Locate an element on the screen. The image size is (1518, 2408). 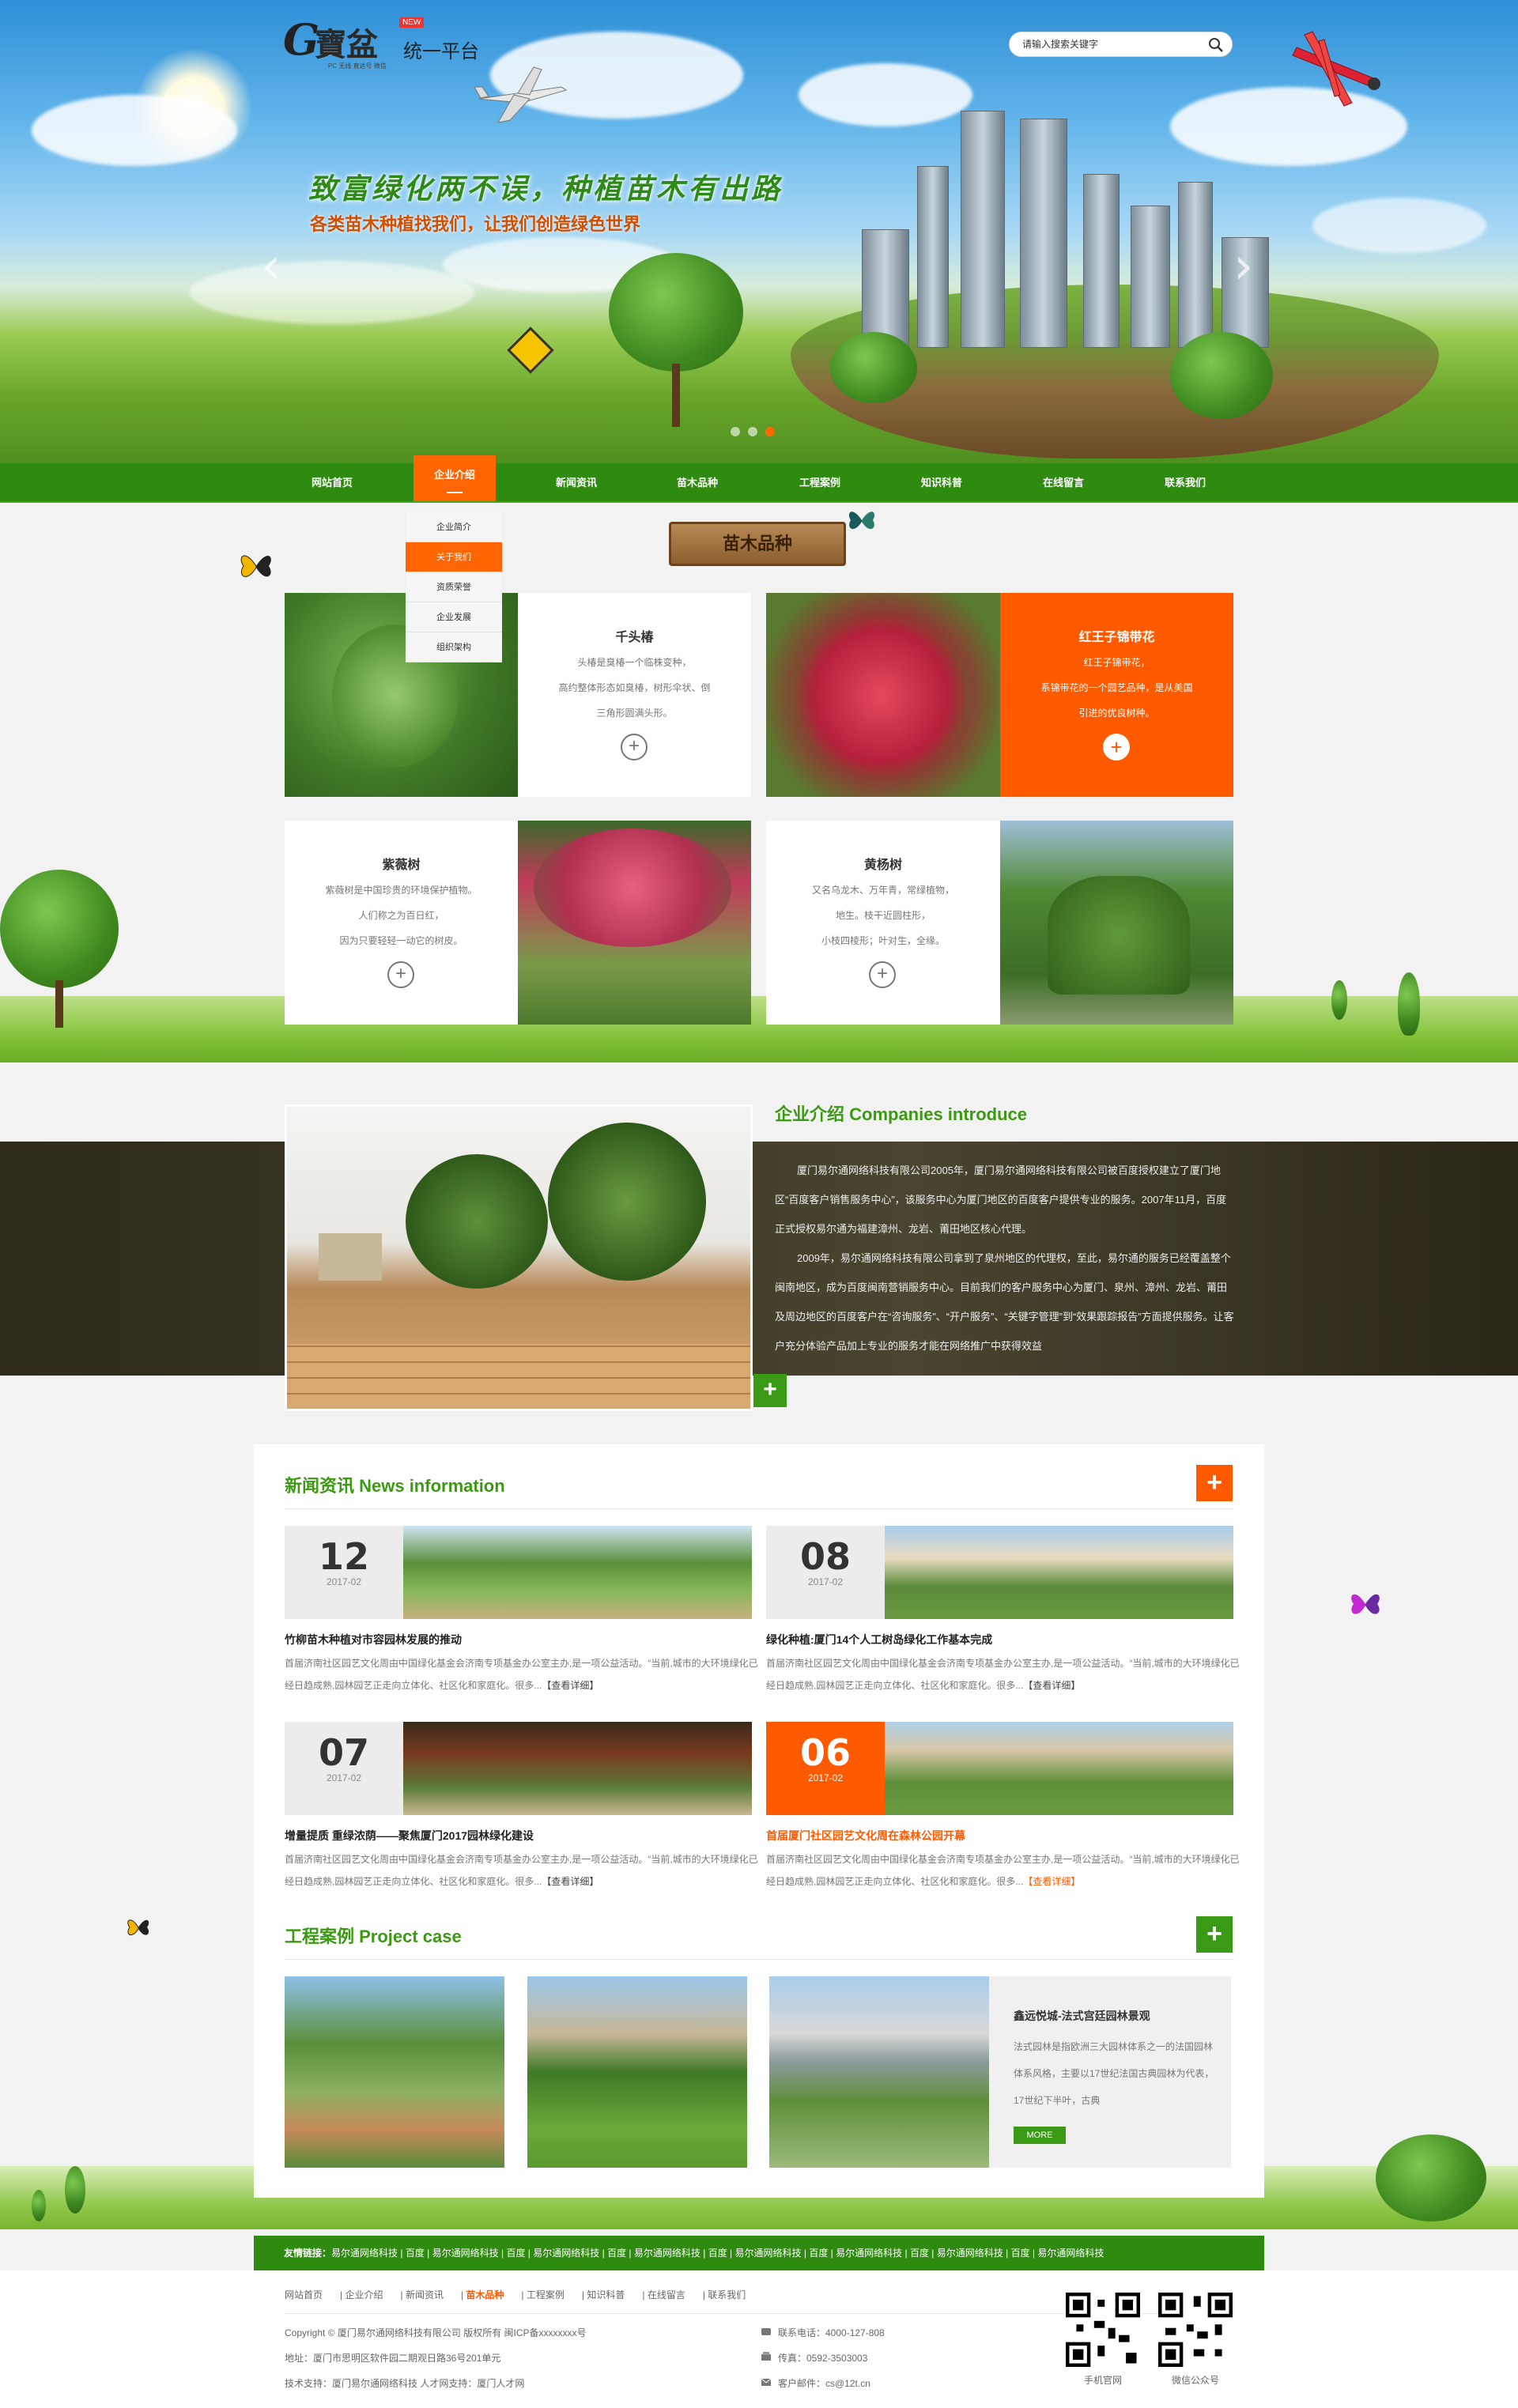
footer-nav-item: 新闻资讯 is located at coordinates (425, 2294).